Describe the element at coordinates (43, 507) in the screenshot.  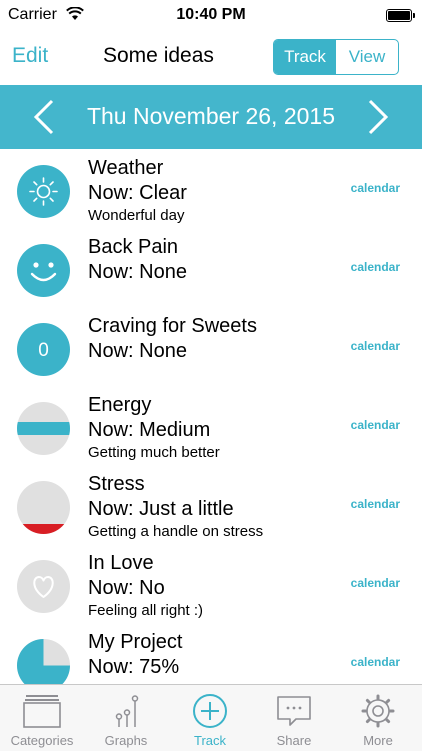
I see `low-level-icon` at that location.